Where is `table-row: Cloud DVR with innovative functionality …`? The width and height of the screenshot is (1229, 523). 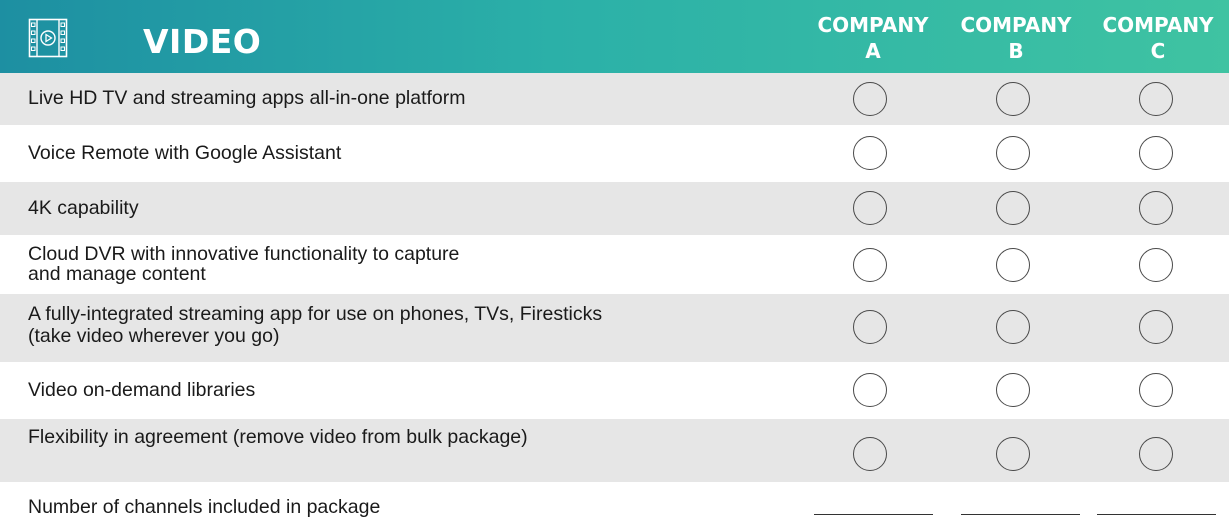
table-row: Cloud DVR with innovative functionality … is located at coordinates (614, 264).